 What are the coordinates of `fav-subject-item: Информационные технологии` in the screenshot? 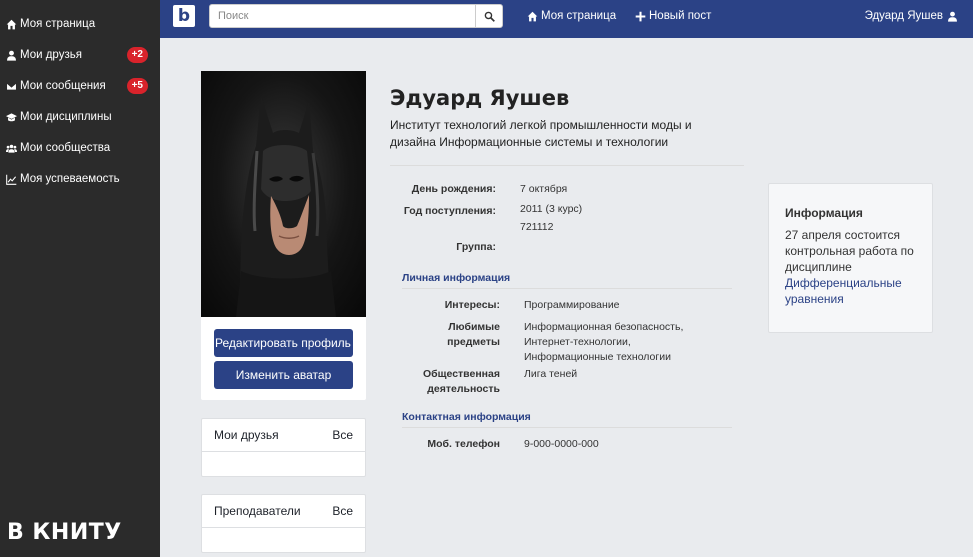 It's located at (597, 357).